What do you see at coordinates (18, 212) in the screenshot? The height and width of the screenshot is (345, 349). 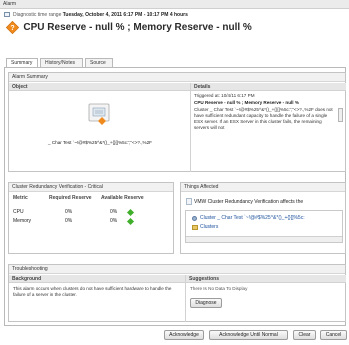 I see `row-cpu-metric: CPU` at bounding box center [18, 212].